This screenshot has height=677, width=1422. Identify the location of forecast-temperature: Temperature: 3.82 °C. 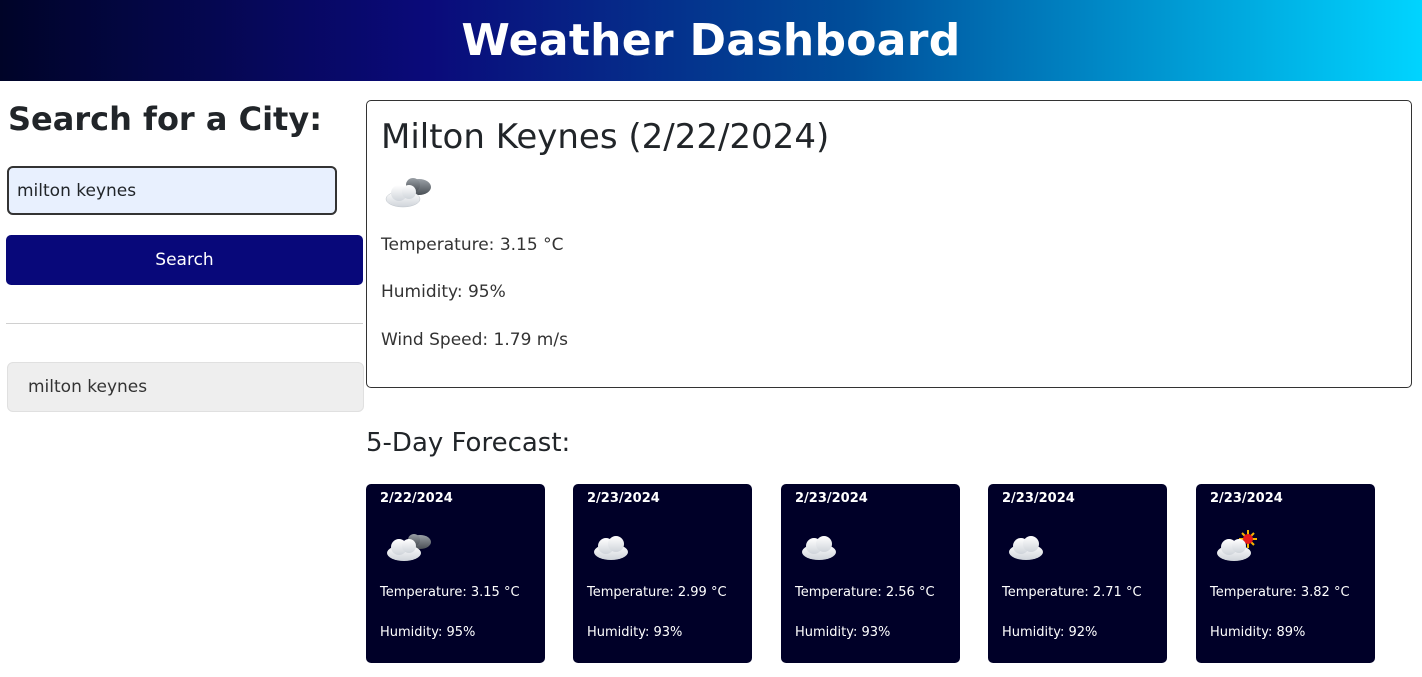
(1280, 592).